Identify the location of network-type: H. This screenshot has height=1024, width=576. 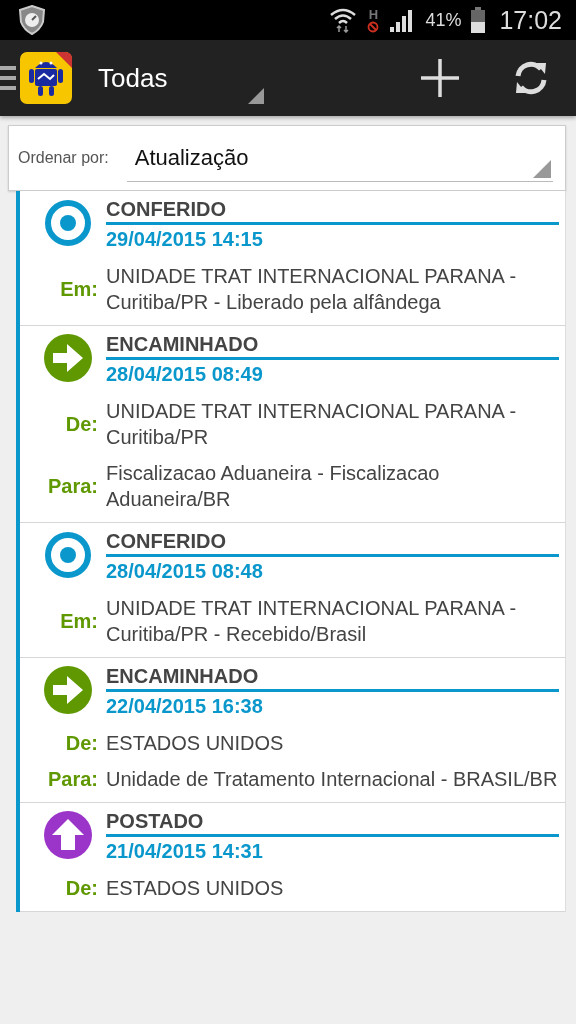
(373, 14).